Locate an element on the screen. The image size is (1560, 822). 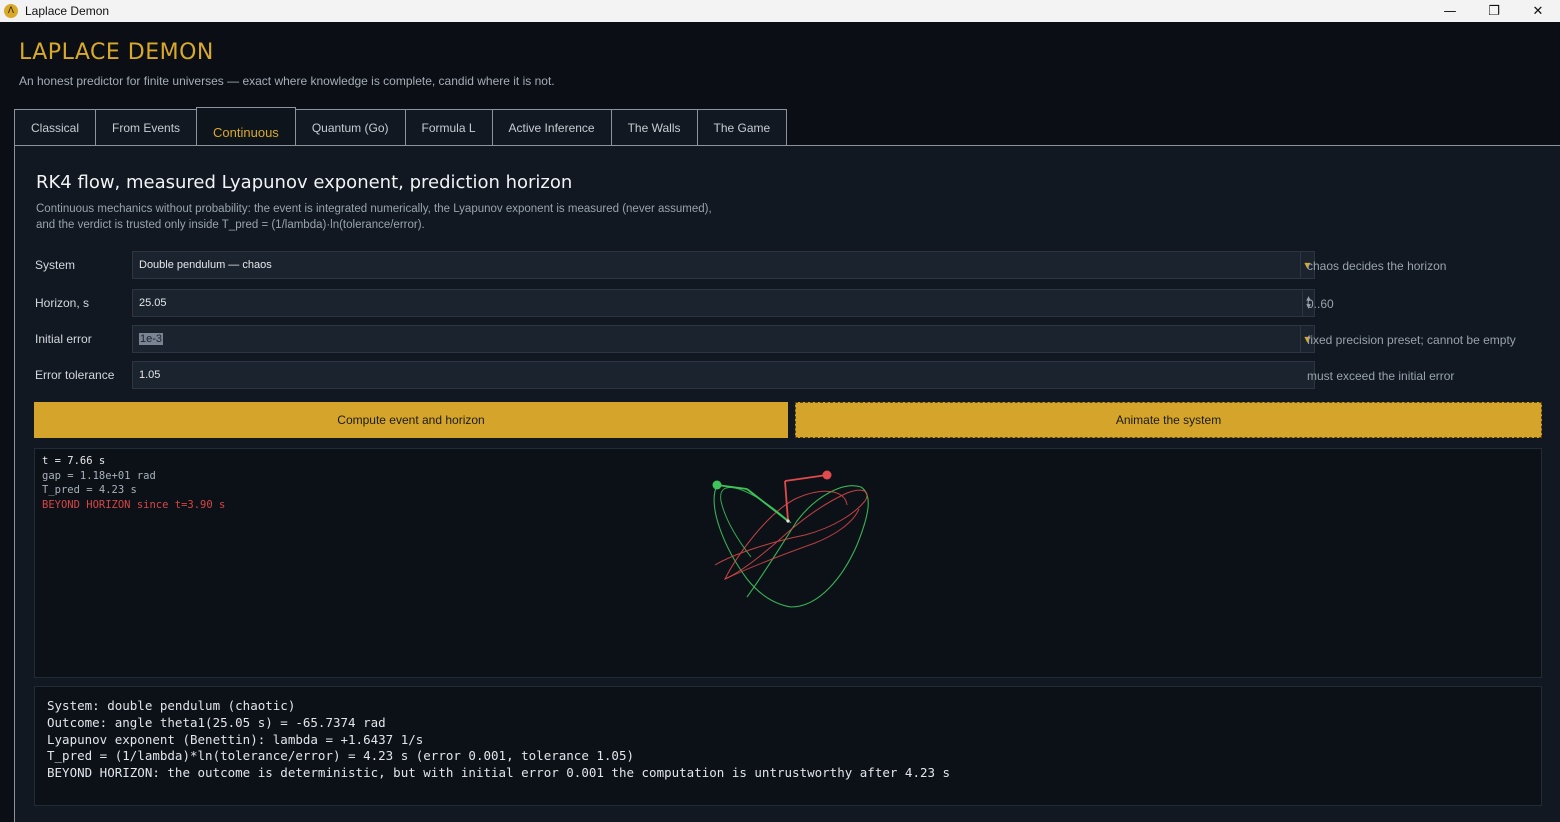
minimize-icon: — is located at coordinates (1450, 11).